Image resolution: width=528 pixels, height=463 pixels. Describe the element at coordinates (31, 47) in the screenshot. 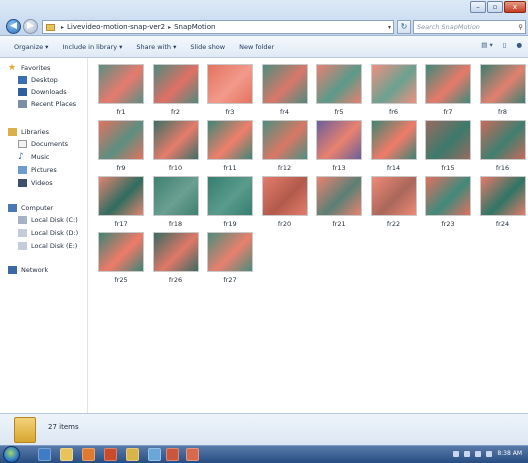

I see `organize-button: Organize ▾` at that location.